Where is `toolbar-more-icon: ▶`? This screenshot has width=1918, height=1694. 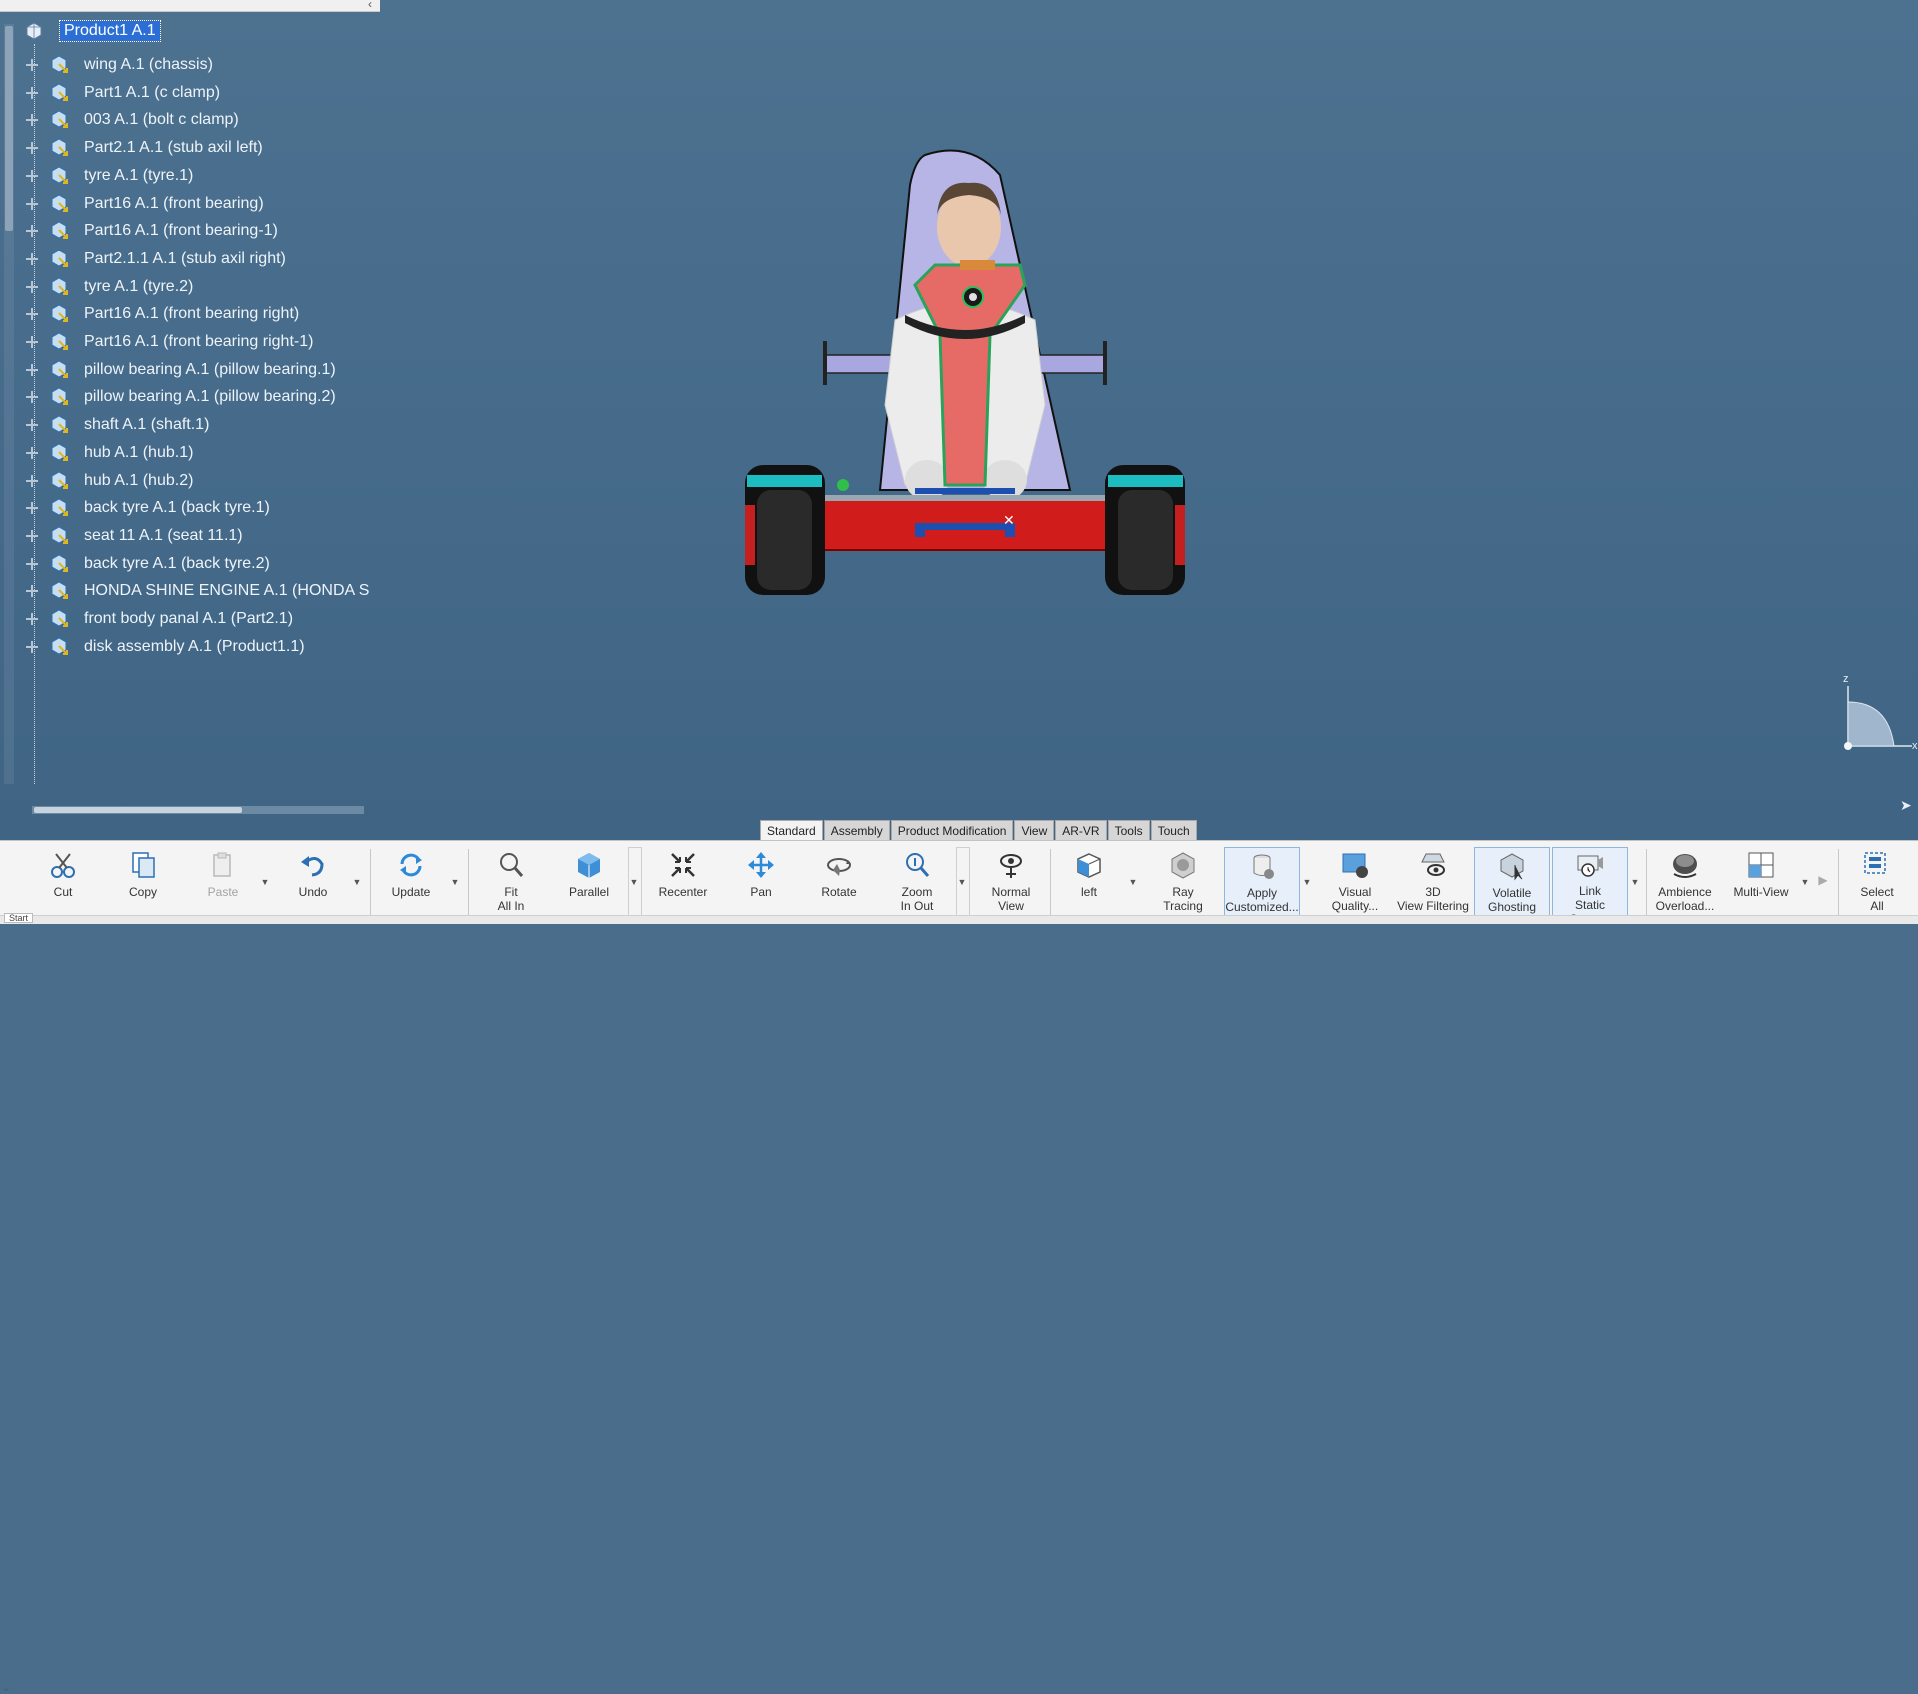
toolbar-more-icon: ▶ is located at coordinates (1823, 880).